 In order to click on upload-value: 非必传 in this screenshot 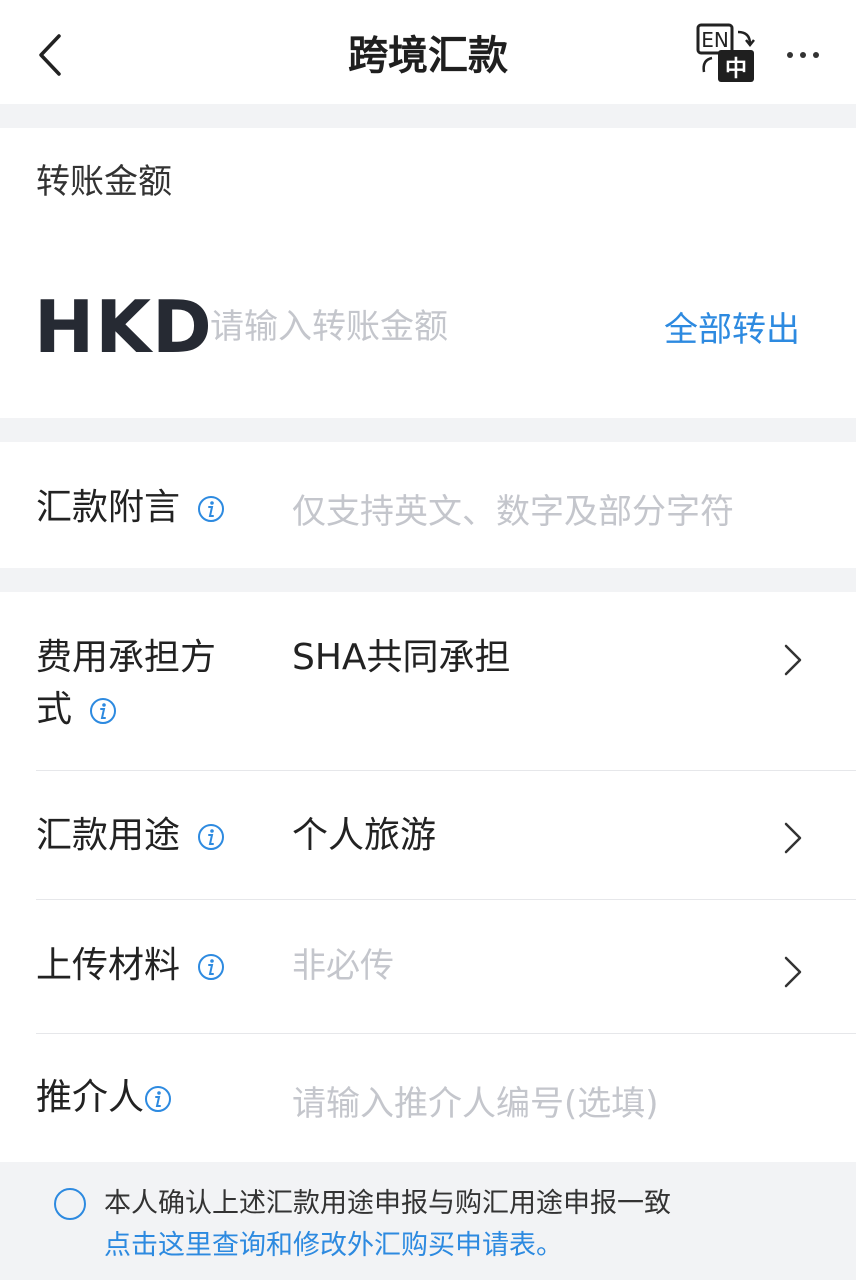, I will do `click(343, 966)`.